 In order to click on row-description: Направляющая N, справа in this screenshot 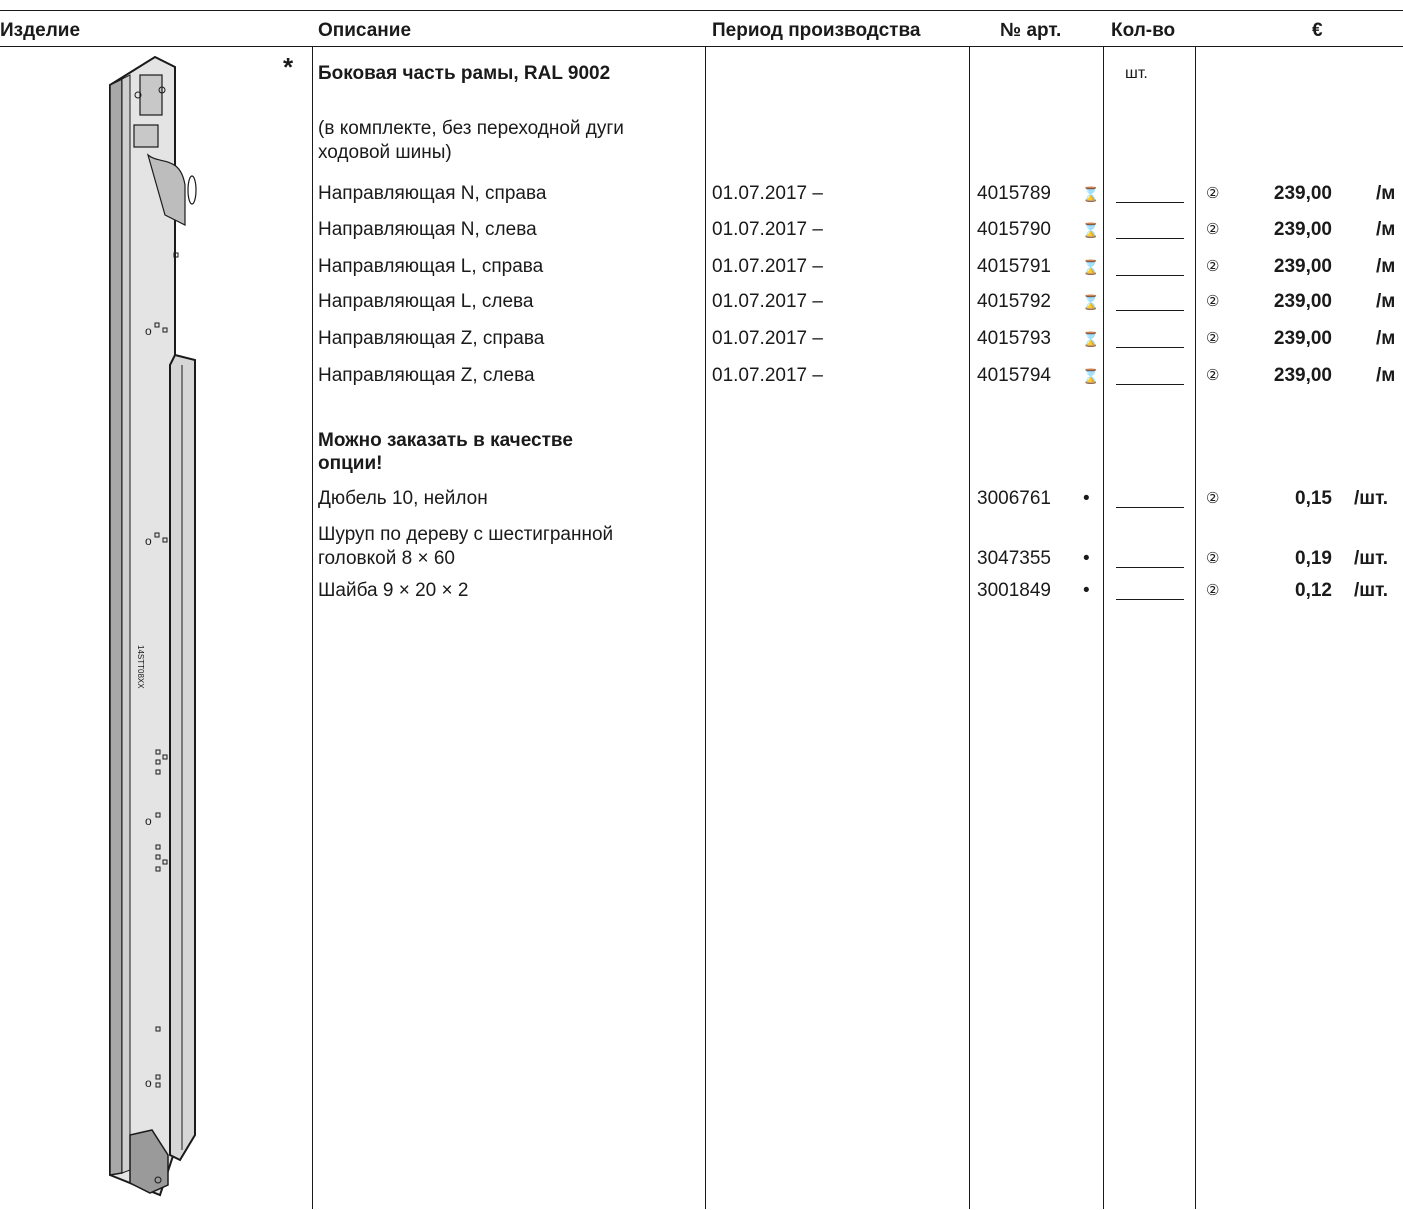, I will do `click(432, 193)`.